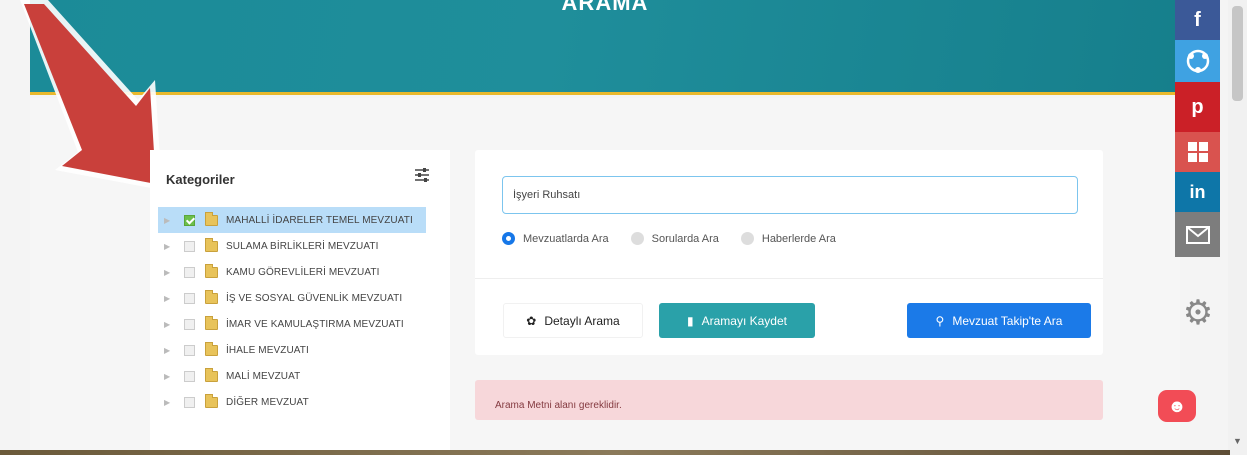 The width and height of the screenshot is (1247, 455). What do you see at coordinates (1197, 20) in the screenshot?
I see `facebook-icon: f` at bounding box center [1197, 20].